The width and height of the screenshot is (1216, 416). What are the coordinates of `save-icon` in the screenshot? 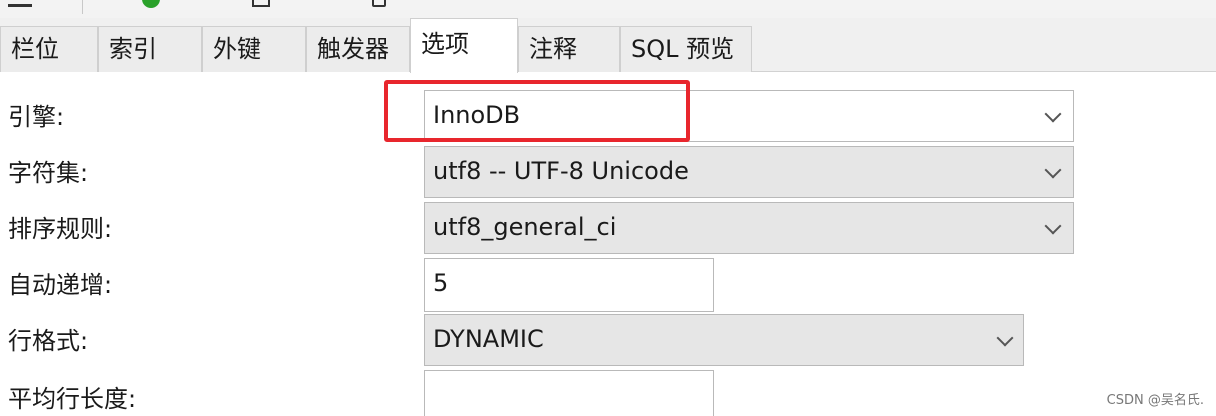 It's located at (261, 3).